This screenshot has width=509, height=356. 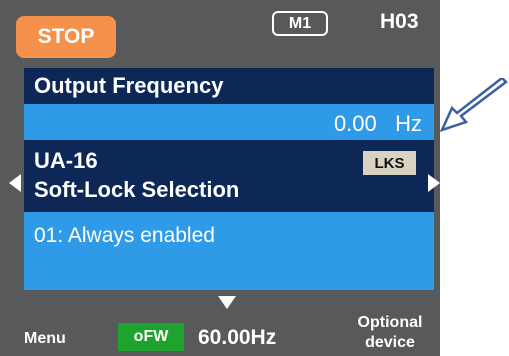 I want to click on nav-right-arrow-icon, so click(x=434, y=183).